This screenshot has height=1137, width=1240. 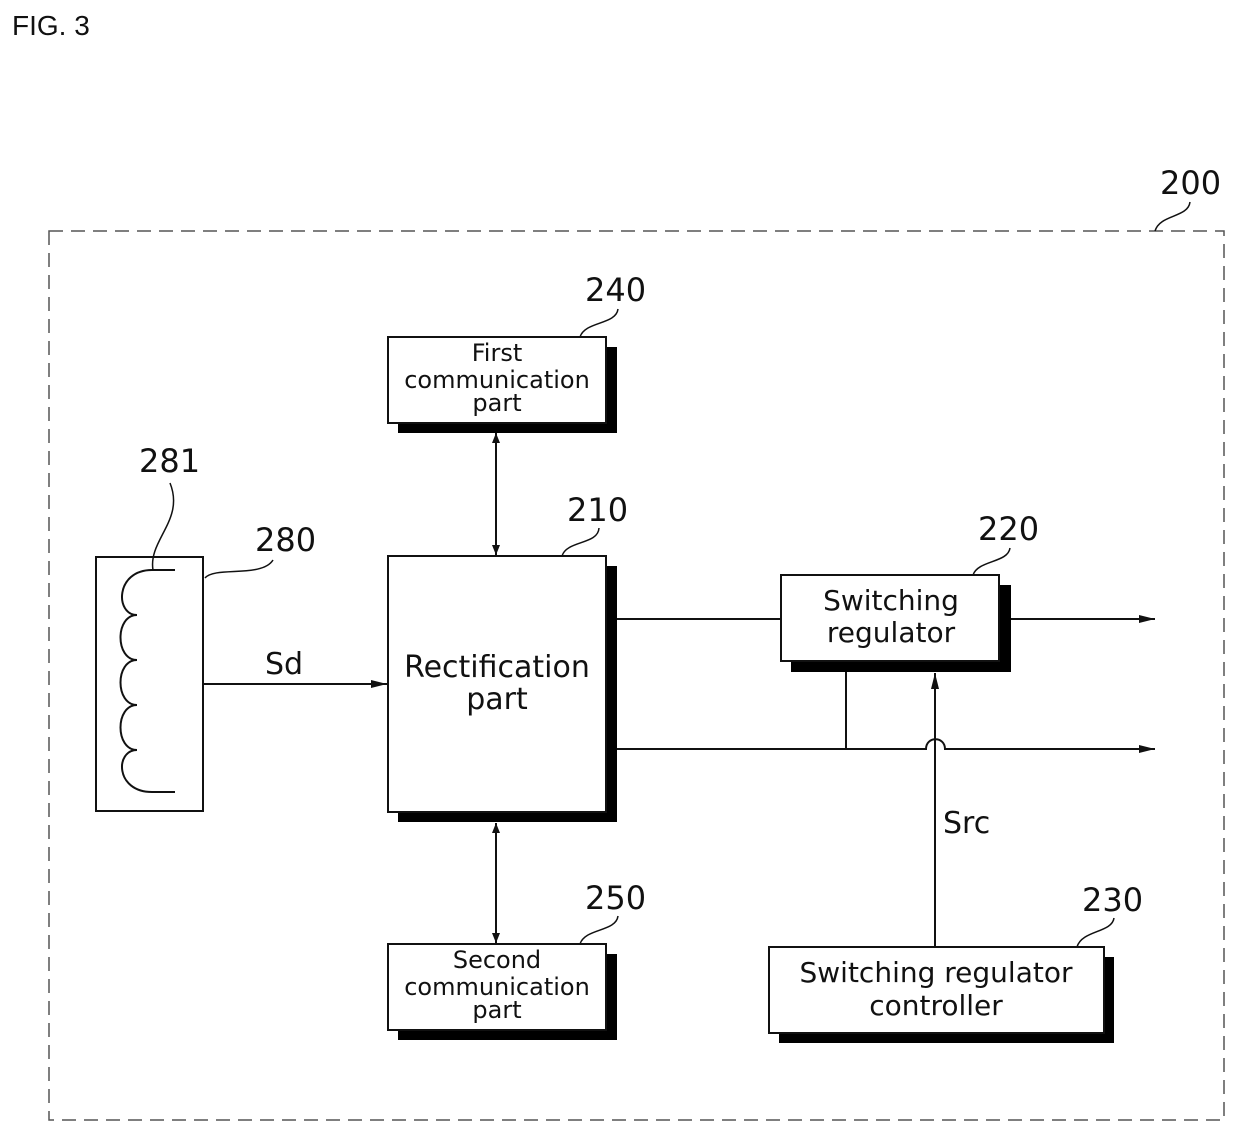 What do you see at coordinates (1008, 529) in the screenshot?
I see `switching-regulator-ref-label: 220` at bounding box center [1008, 529].